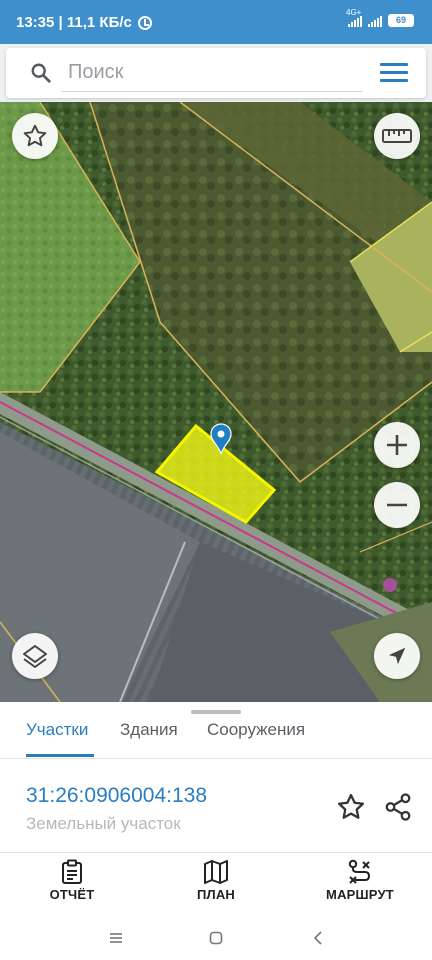  I want to click on sheet-handle, so click(216, 712).